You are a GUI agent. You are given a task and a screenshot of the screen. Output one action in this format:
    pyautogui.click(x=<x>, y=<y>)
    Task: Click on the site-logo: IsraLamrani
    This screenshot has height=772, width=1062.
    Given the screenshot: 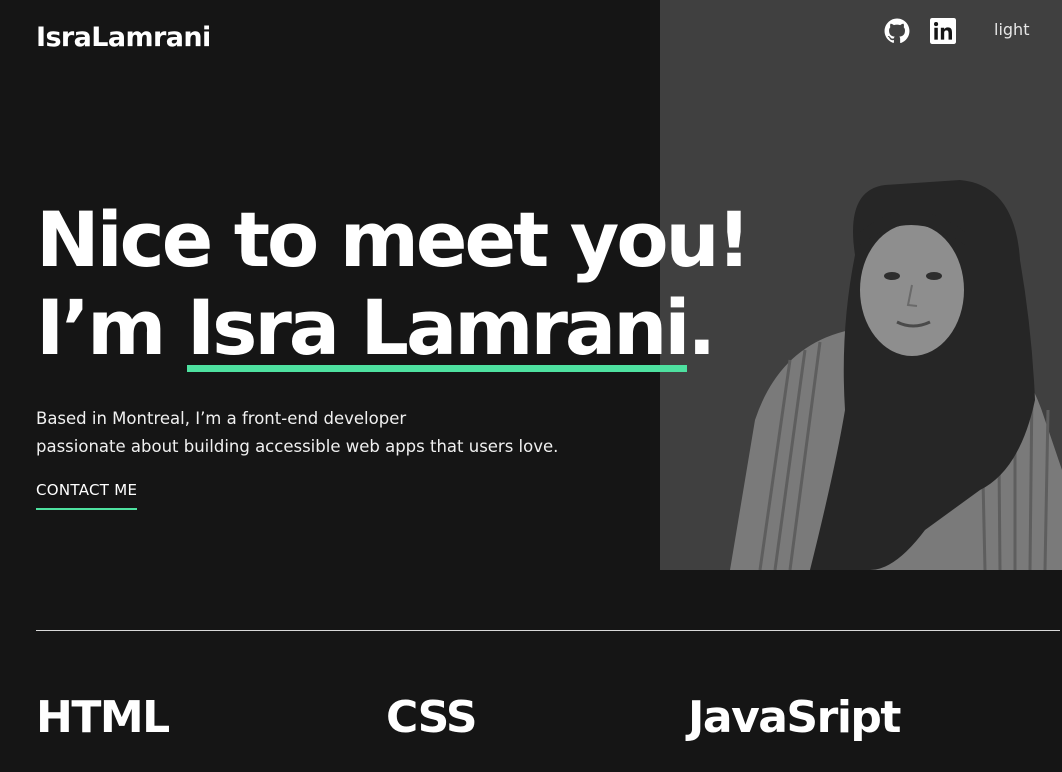 What is the action you would take?
    pyautogui.click(x=123, y=37)
    